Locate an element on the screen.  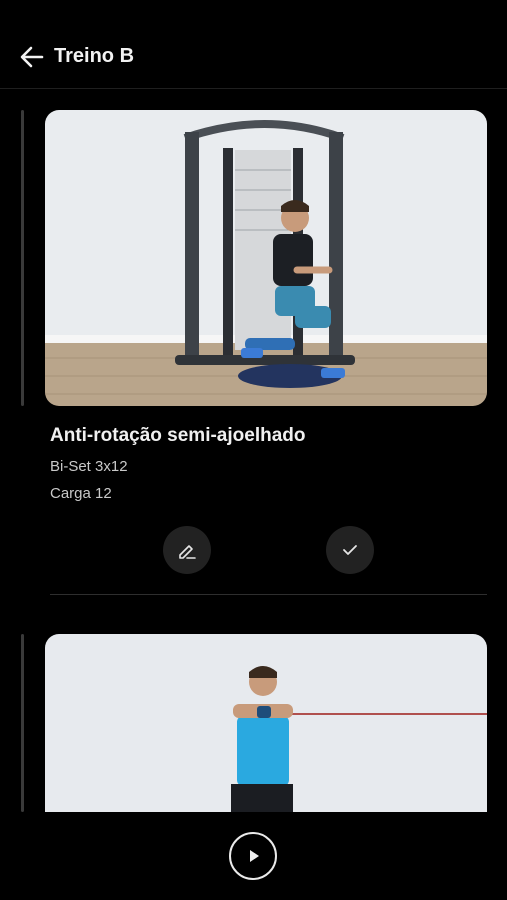
app-header: Treino B is located at coordinates (253, 44).